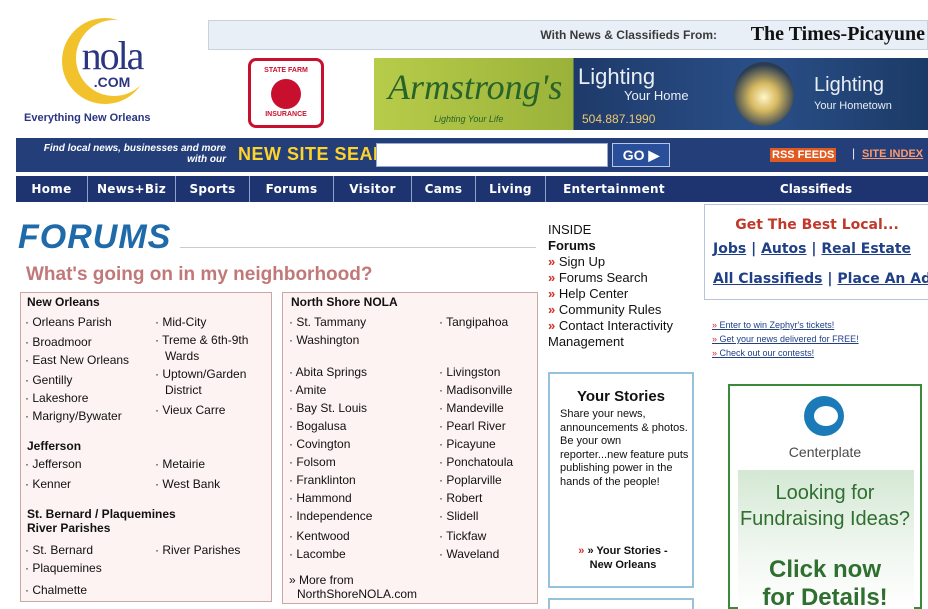 The width and height of the screenshot is (928, 609). Describe the element at coordinates (286, 114) in the screenshot. I see `state-farm-bottom: INSURANCE` at that location.